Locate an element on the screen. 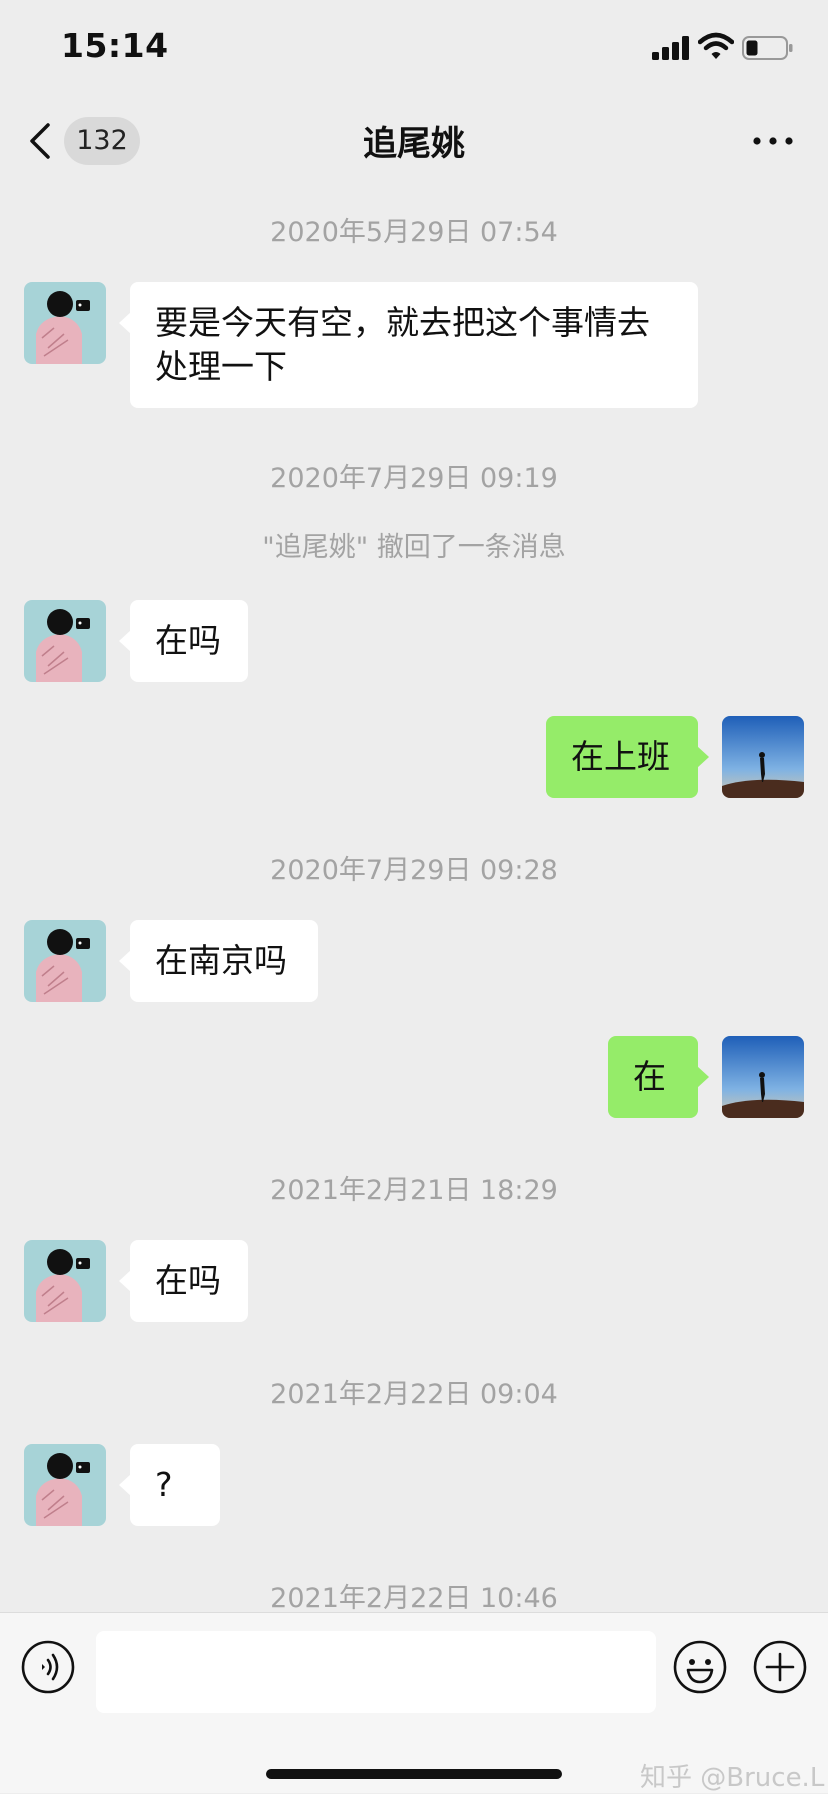 The height and width of the screenshot is (1794, 828). message-input is located at coordinates (376, 1672).